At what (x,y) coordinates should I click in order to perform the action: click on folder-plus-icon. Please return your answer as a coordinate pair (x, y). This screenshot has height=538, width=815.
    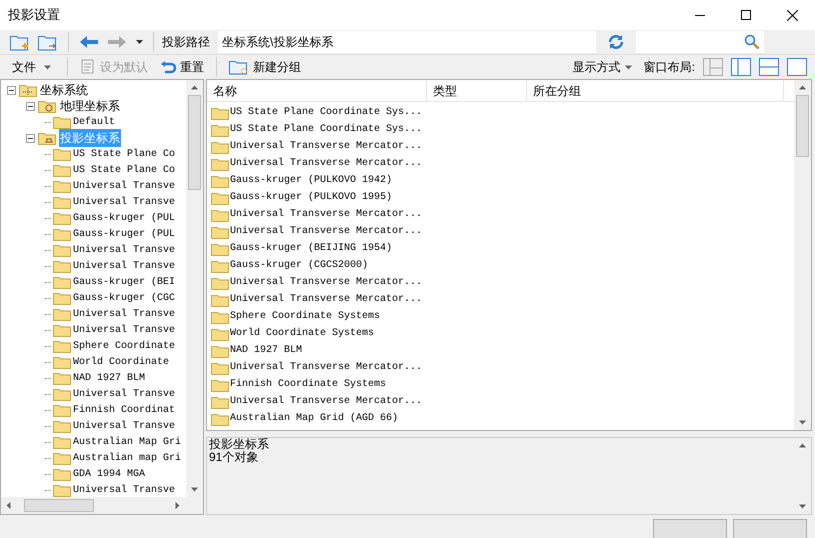
    Looking at the image, I should click on (20, 42).